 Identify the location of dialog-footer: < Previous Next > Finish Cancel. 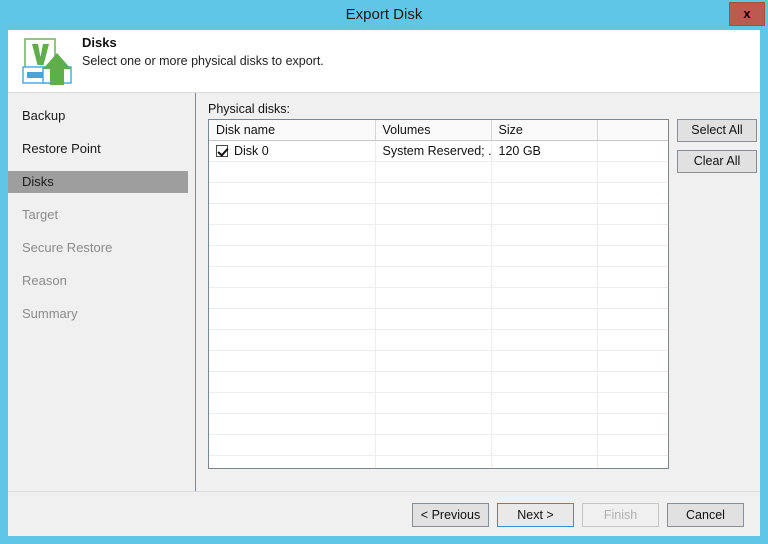
(384, 513).